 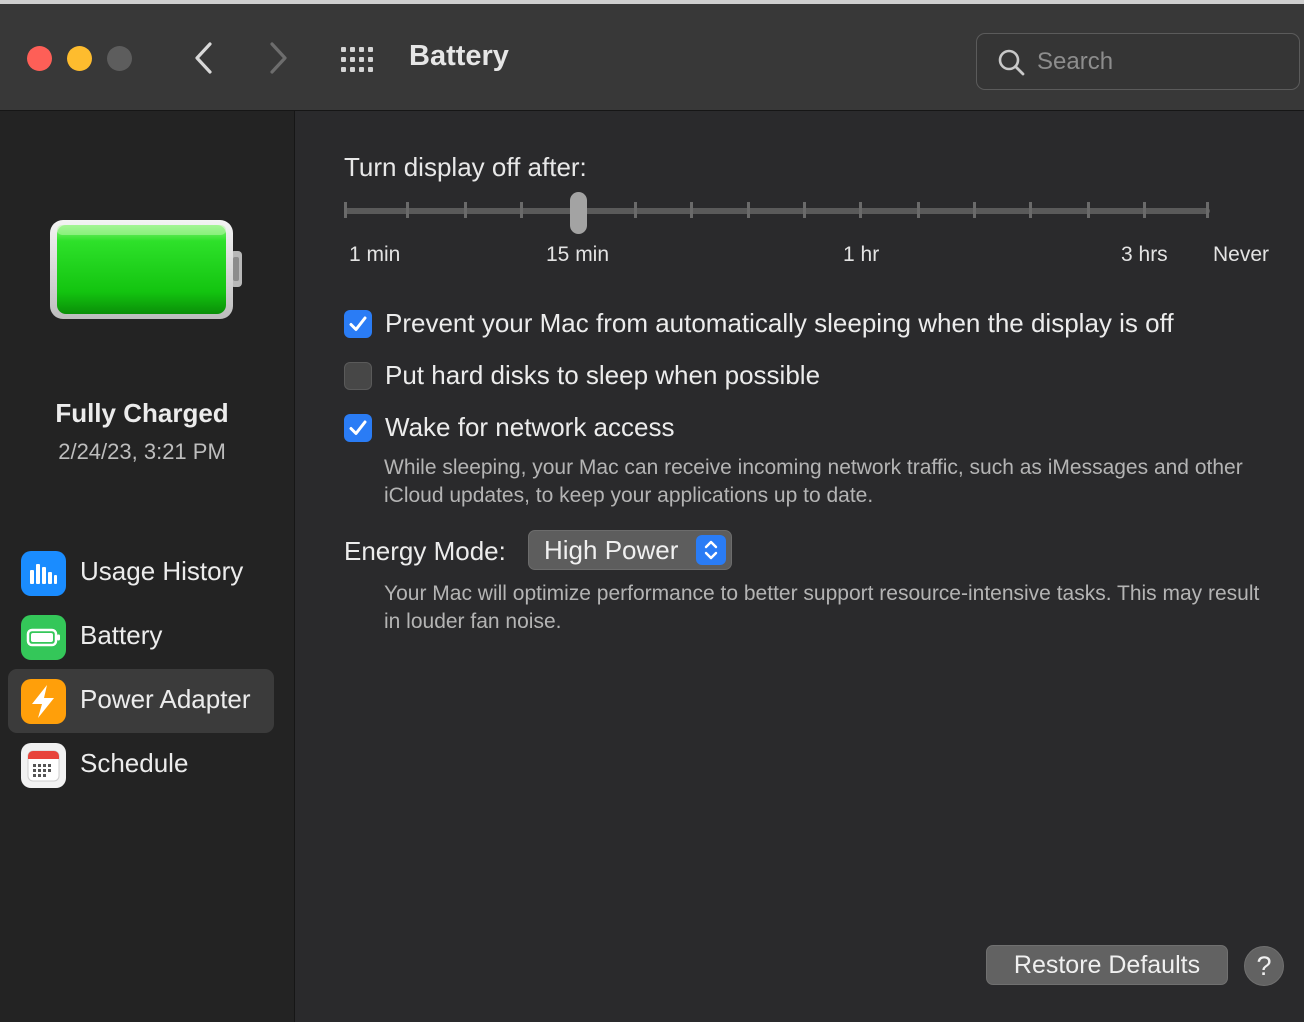 What do you see at coordinates (578, 254) in the screenshot?
I see `tick-label-15-min: 15 min` at bounding box center [578, 254].